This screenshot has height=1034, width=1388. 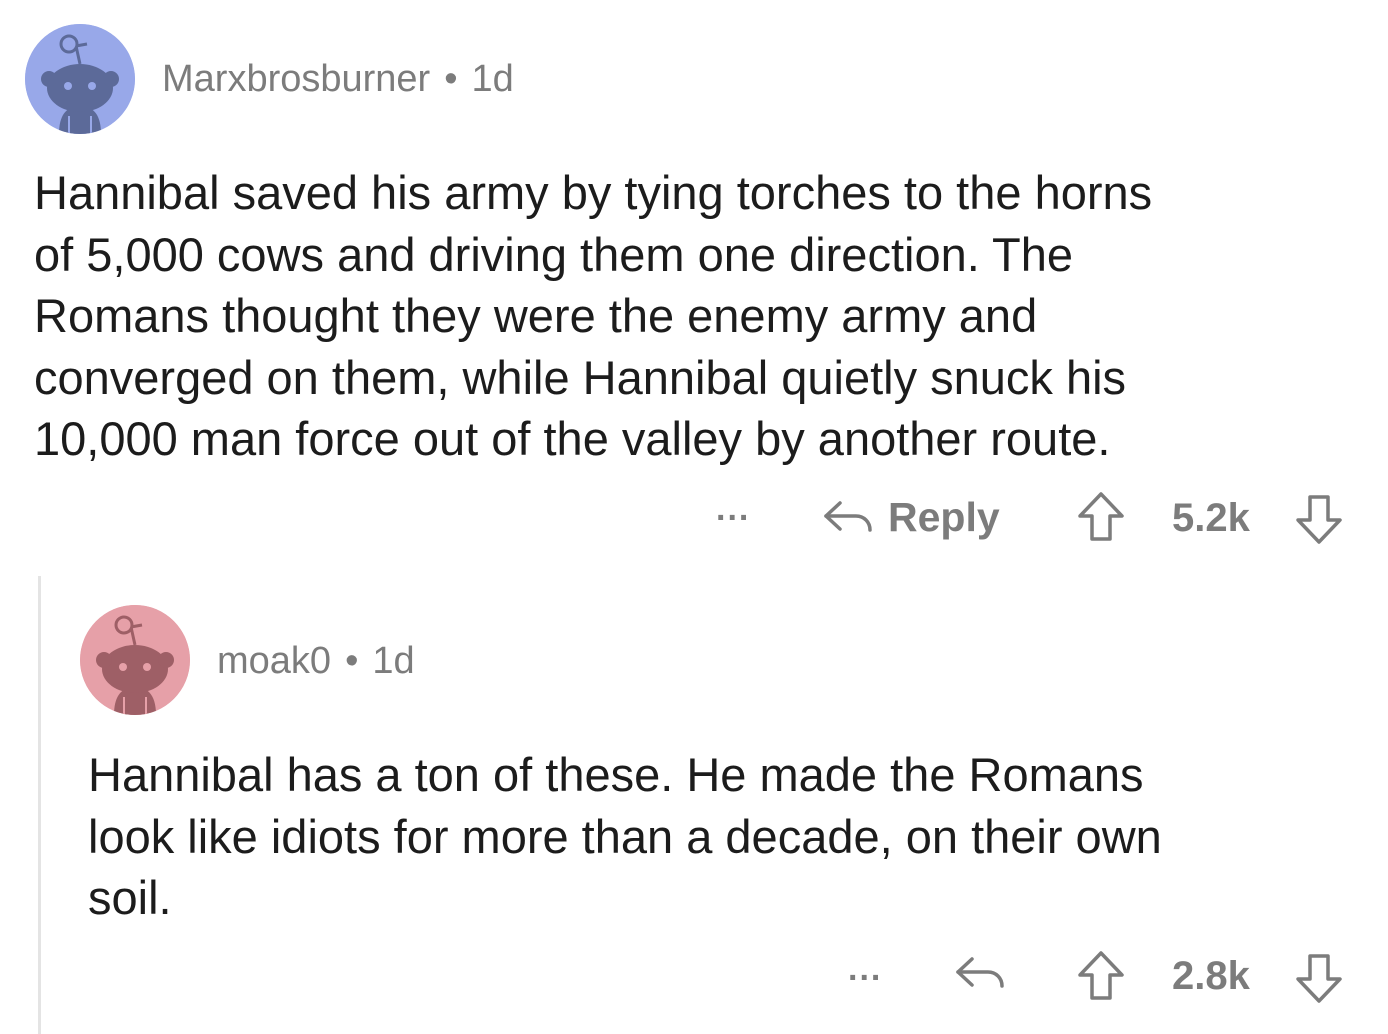 I want to click on comment-meta: moak0 • 1d, so click(x=316, y=661).